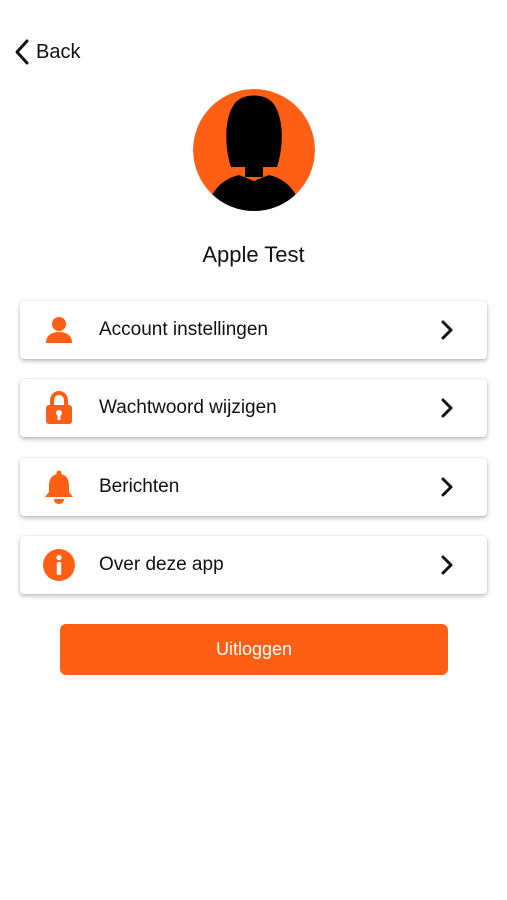  What do you see at coordinates (253, 254) in the screenshot?
I see `user-name: Apple Test` at bounding box center [253, 254].